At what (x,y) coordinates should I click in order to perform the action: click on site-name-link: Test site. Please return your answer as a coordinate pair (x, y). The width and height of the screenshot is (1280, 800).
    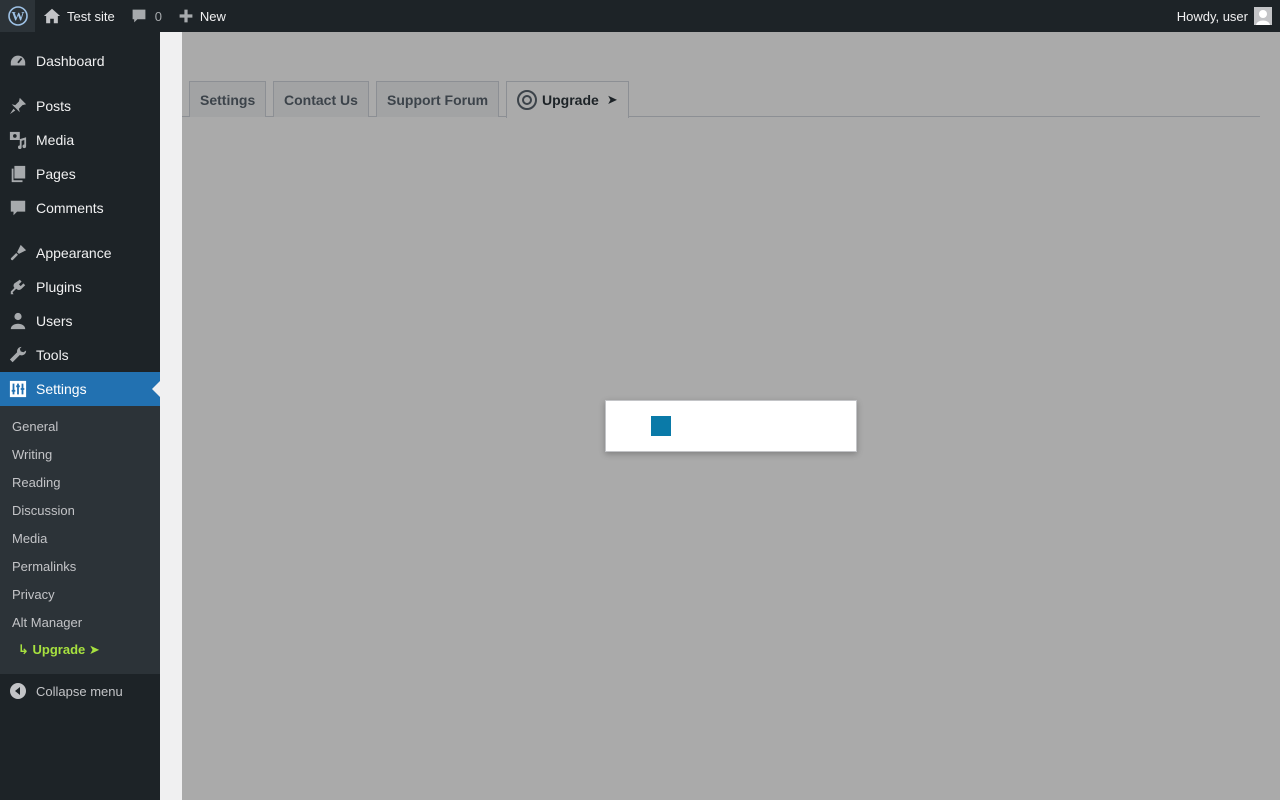
    Looking at the image, I should click on (79, 16).